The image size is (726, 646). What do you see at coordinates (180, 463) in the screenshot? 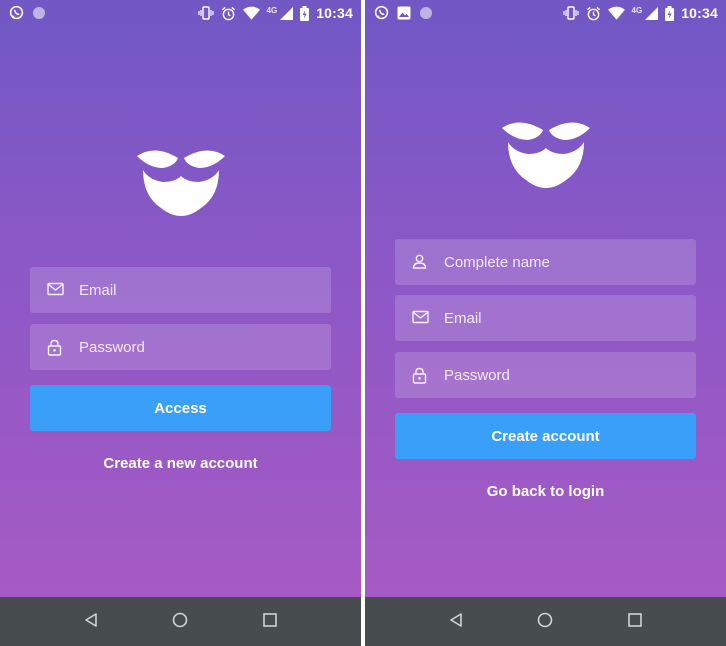
I see `create-account-link: Create a new account` at bounding box center [180, 463].